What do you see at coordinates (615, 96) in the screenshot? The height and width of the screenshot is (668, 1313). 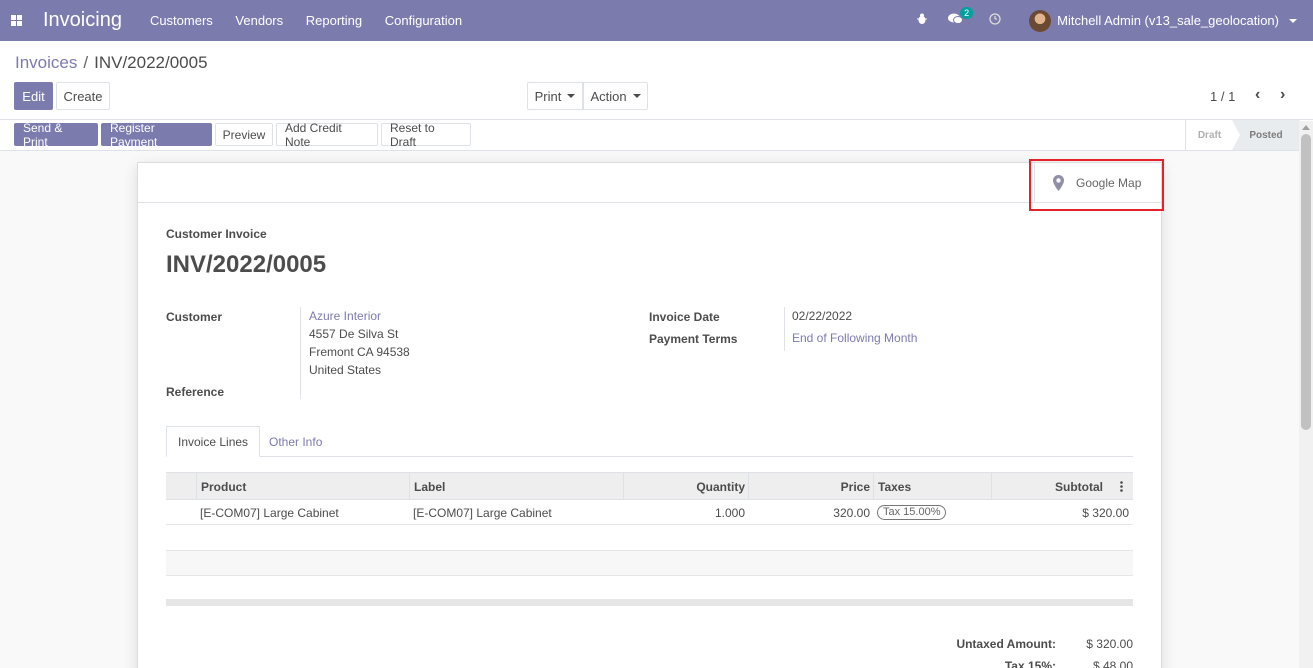 I see `action-dropdown-button: Action` at bounding box center [615, 96].